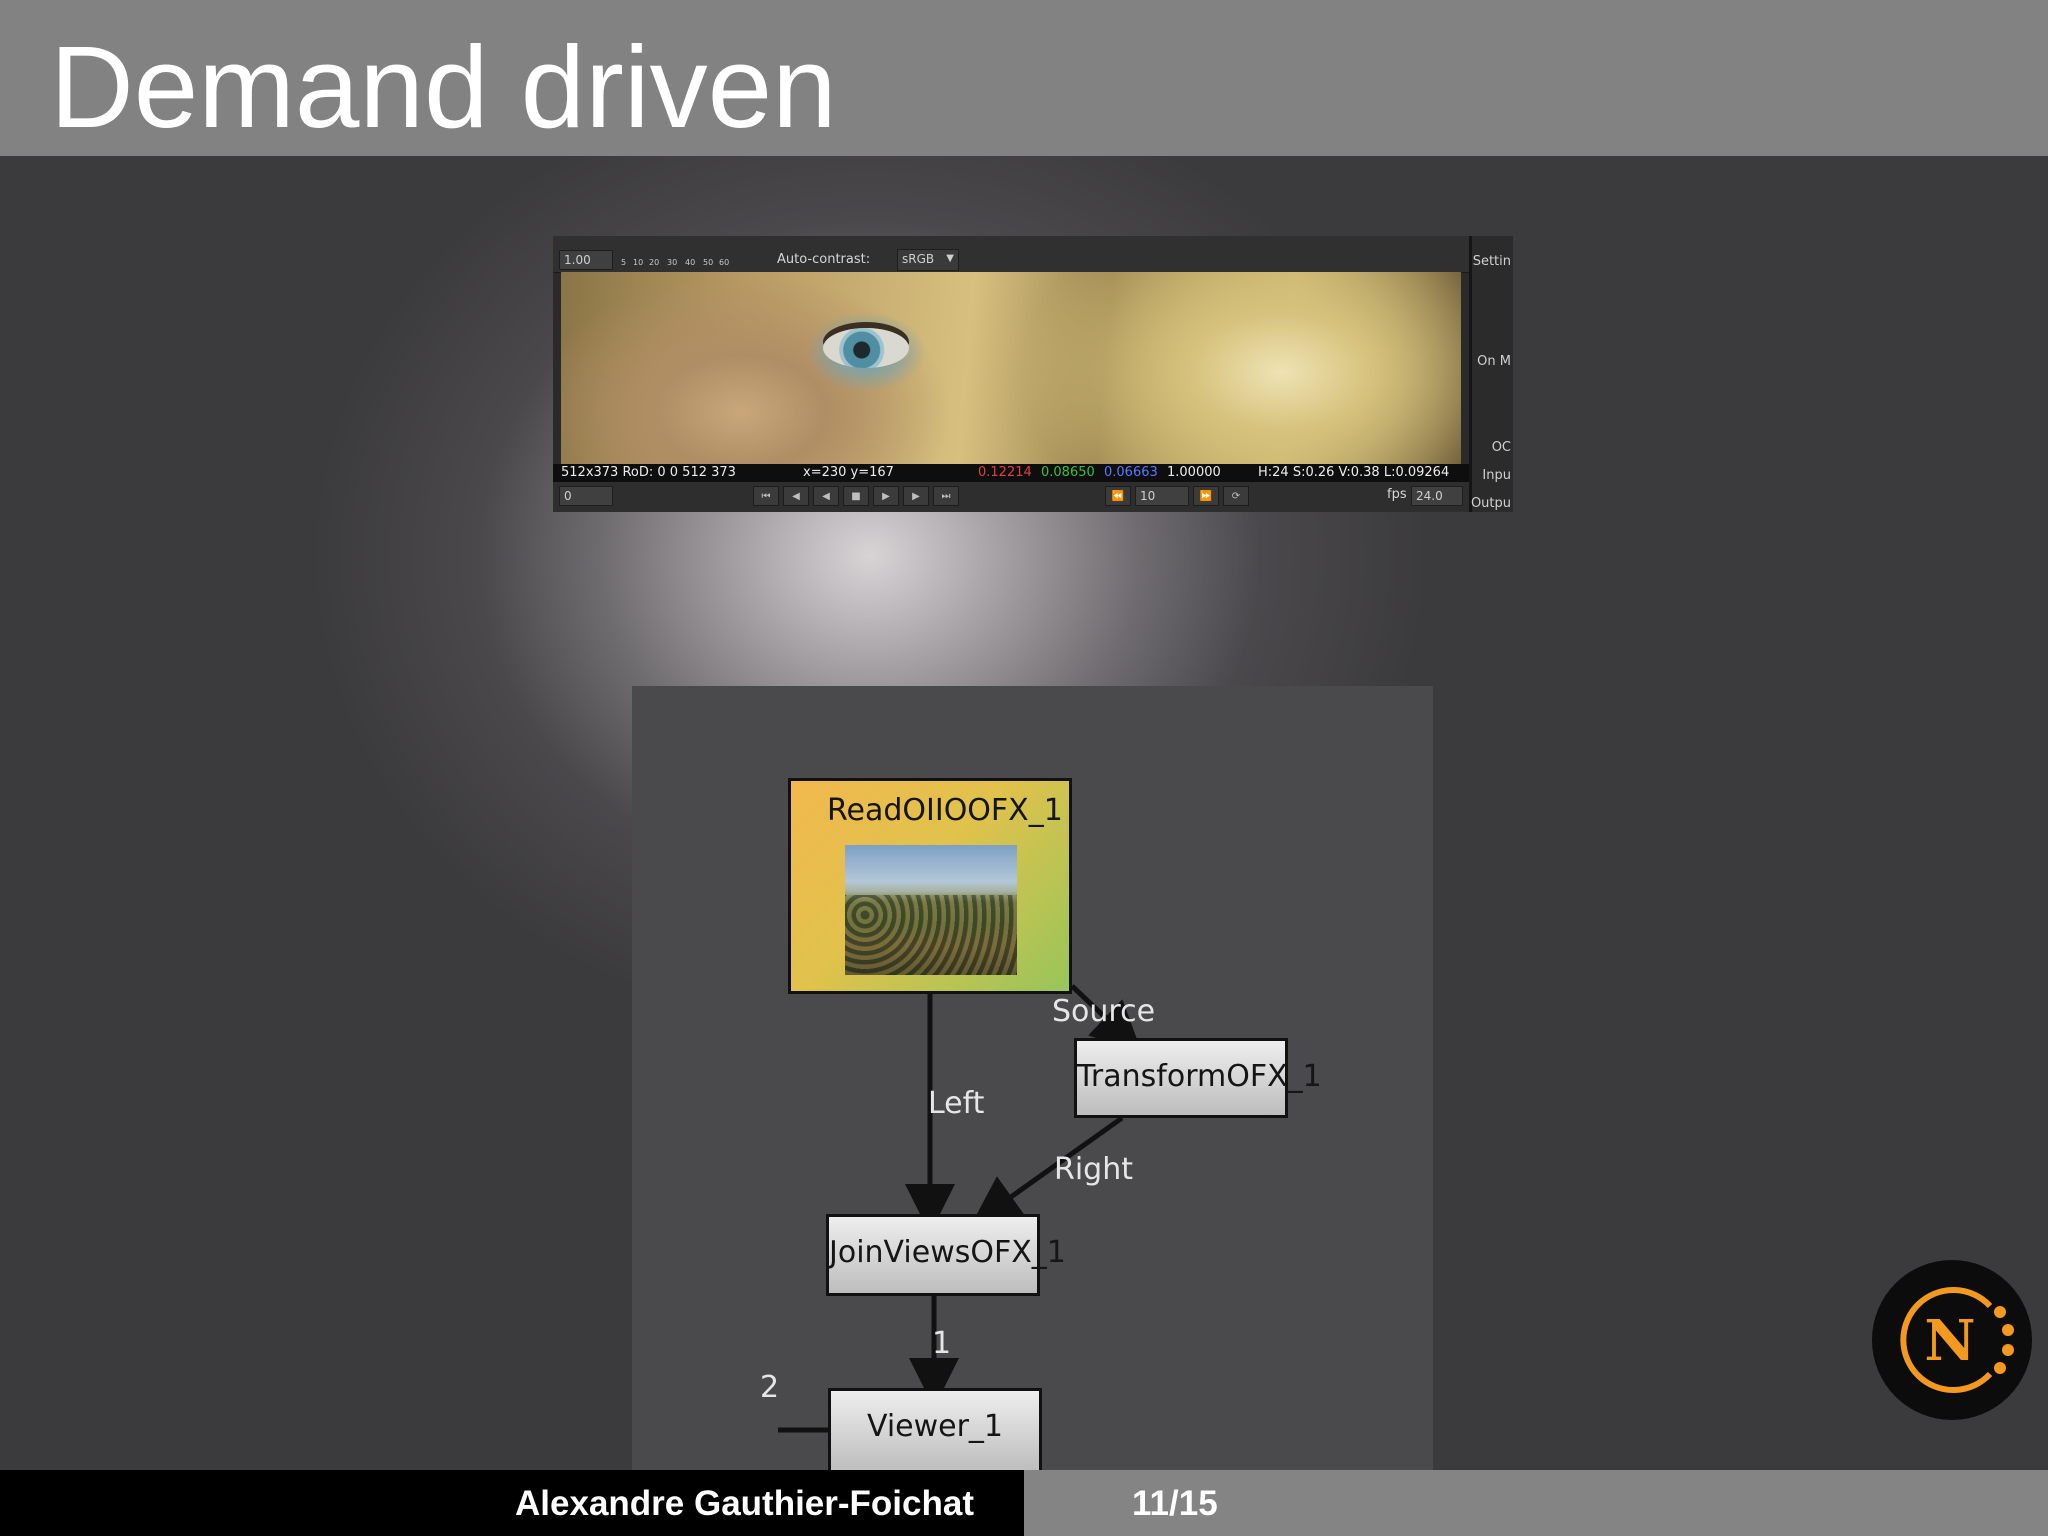 The width and height of the screenshot is (2048, 1536). I want to click on footer-page-bar: 11/15, so click(1536, 1503).